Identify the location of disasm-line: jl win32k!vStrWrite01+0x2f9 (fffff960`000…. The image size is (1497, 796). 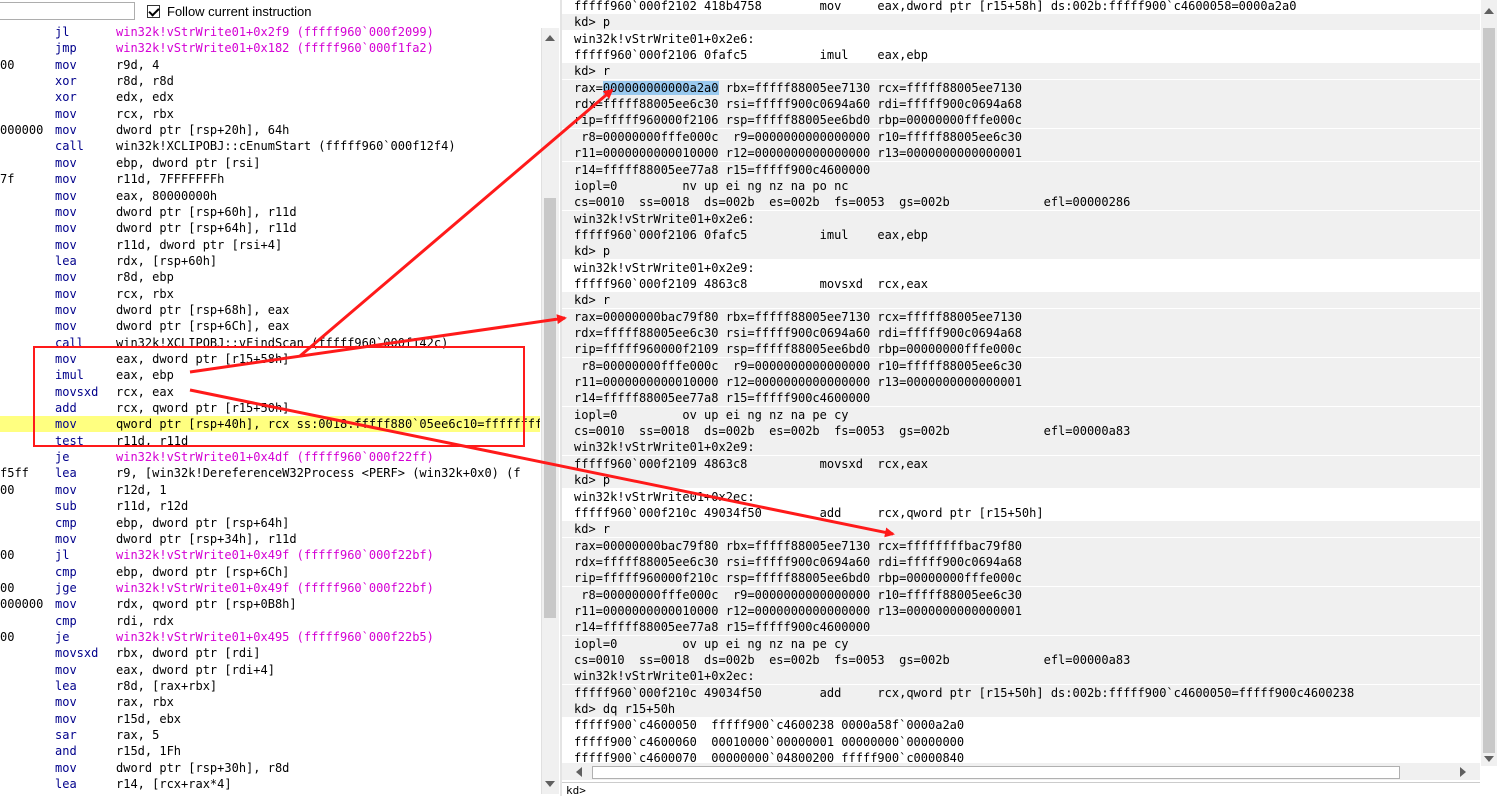
(270, 32).